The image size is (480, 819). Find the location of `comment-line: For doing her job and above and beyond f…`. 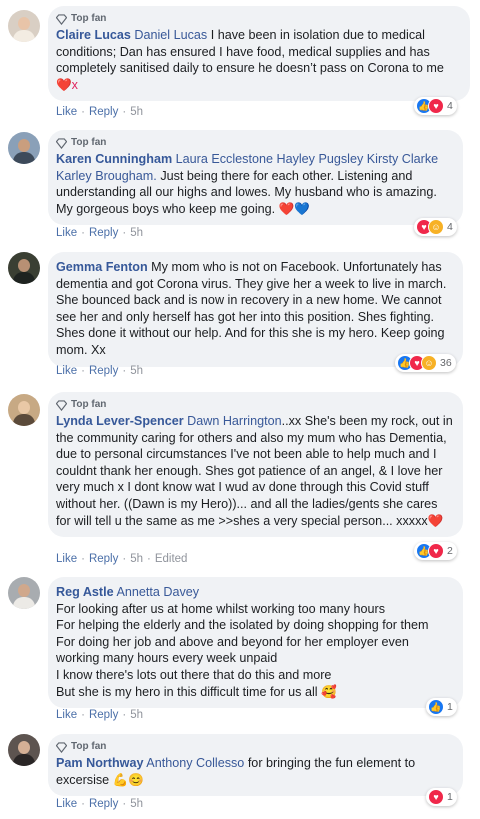

comment-line: For doing her job and above and beyond f… is located at coordinates (232, 650).